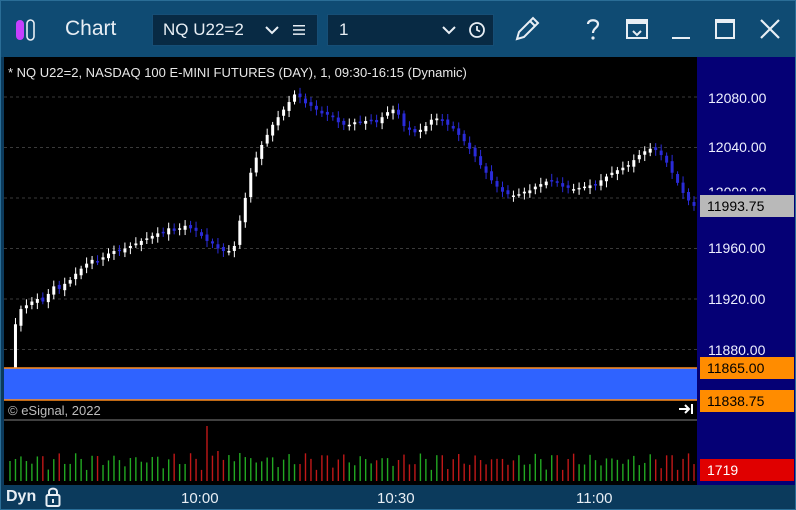 This screenshot has width=796, height=510. Describe the element at coordinates (235, 30) in the screenshot. I see `symbol-selector: NQ U22=2` at that location.